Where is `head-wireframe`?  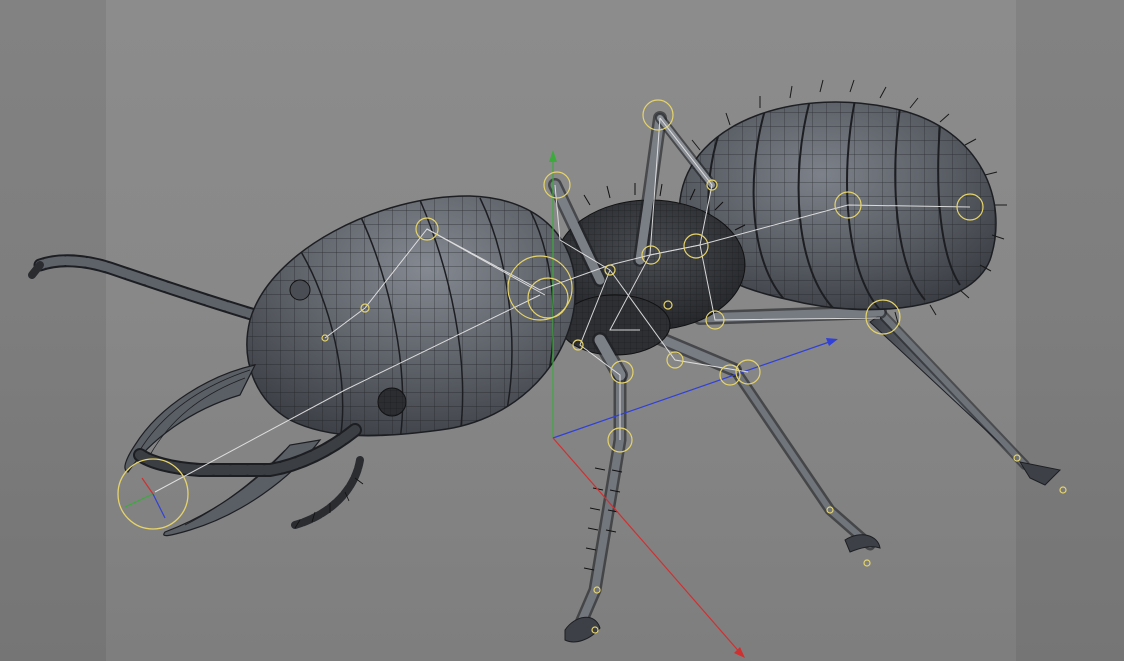
head-wireframe is located at coordinates (411, 315).